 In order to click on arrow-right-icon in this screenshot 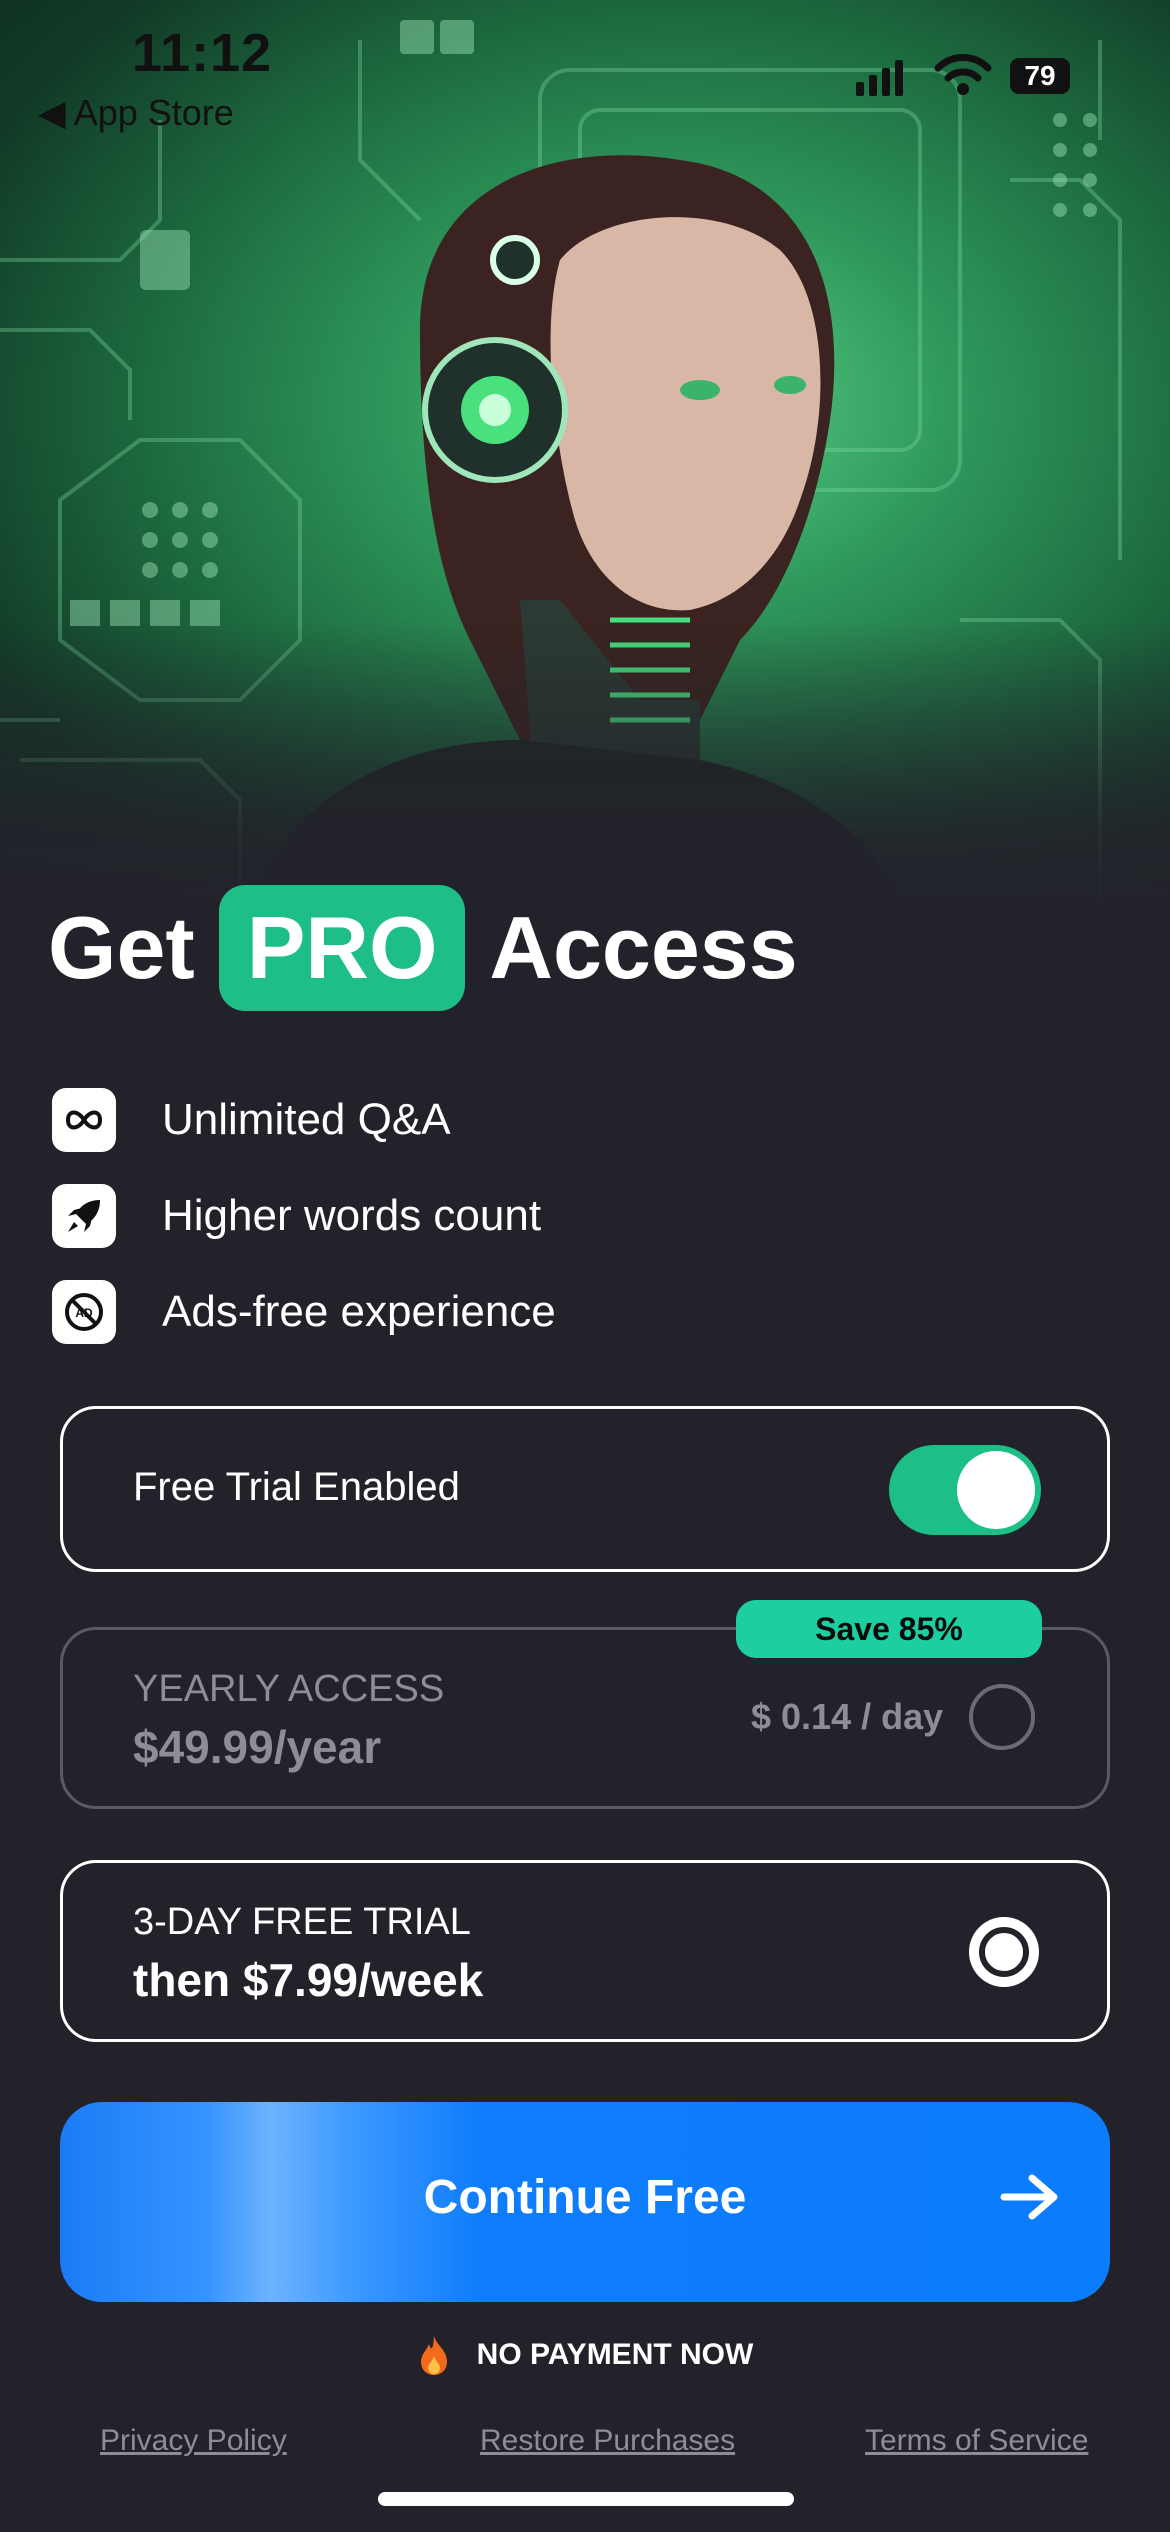, I will do `click(1029, 2197)`.